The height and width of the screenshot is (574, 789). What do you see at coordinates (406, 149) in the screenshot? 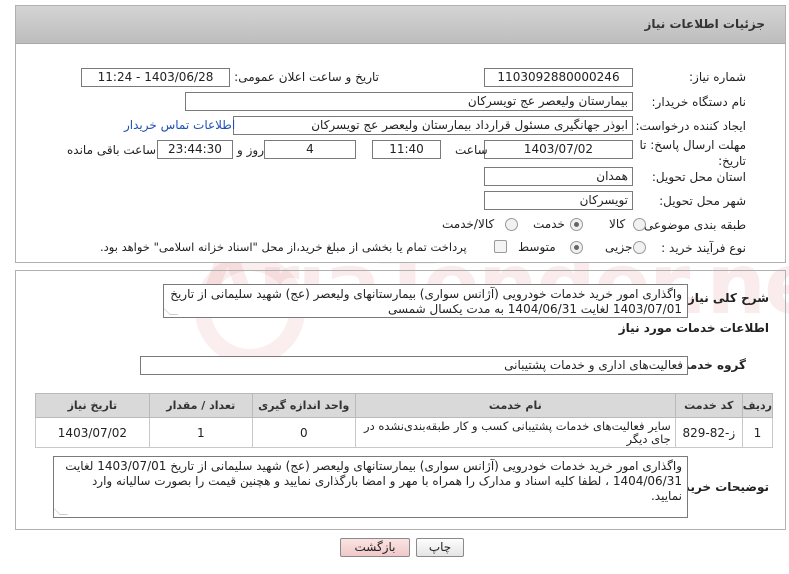
I see `deadline-time-field: 11:40` at bounding box center [406, 149].